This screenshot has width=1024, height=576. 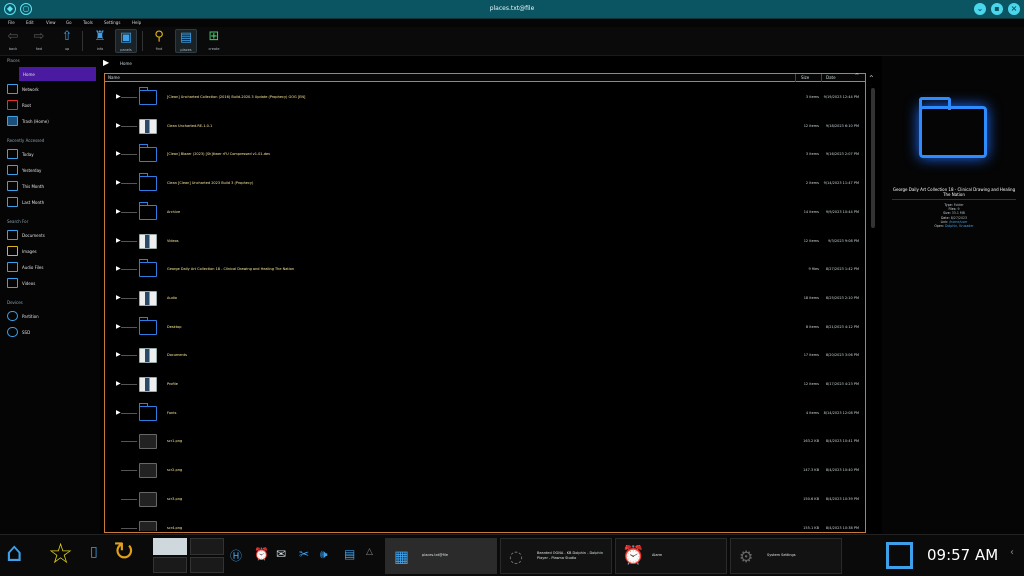 I want to click on scroll-up-icon: ⌃, so click(x=871, y=78).